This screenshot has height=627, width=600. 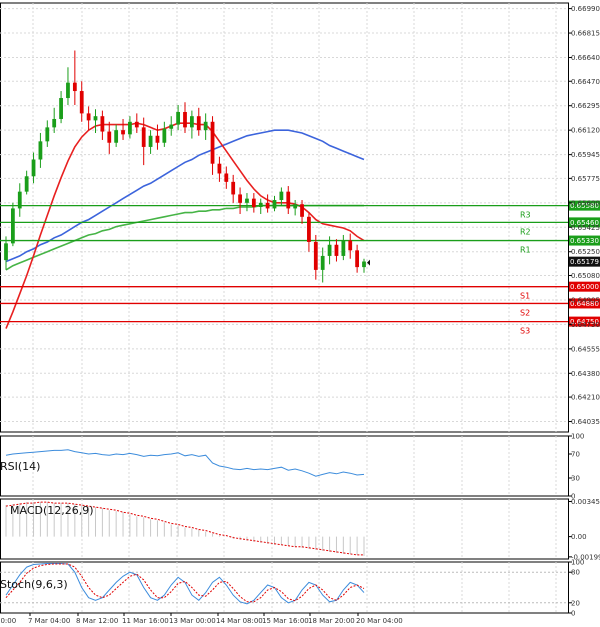 What do you see at coordinates (525, 215) in the screenshot?
I see `level-name-r3: R3` at bounding box center [525, 215].